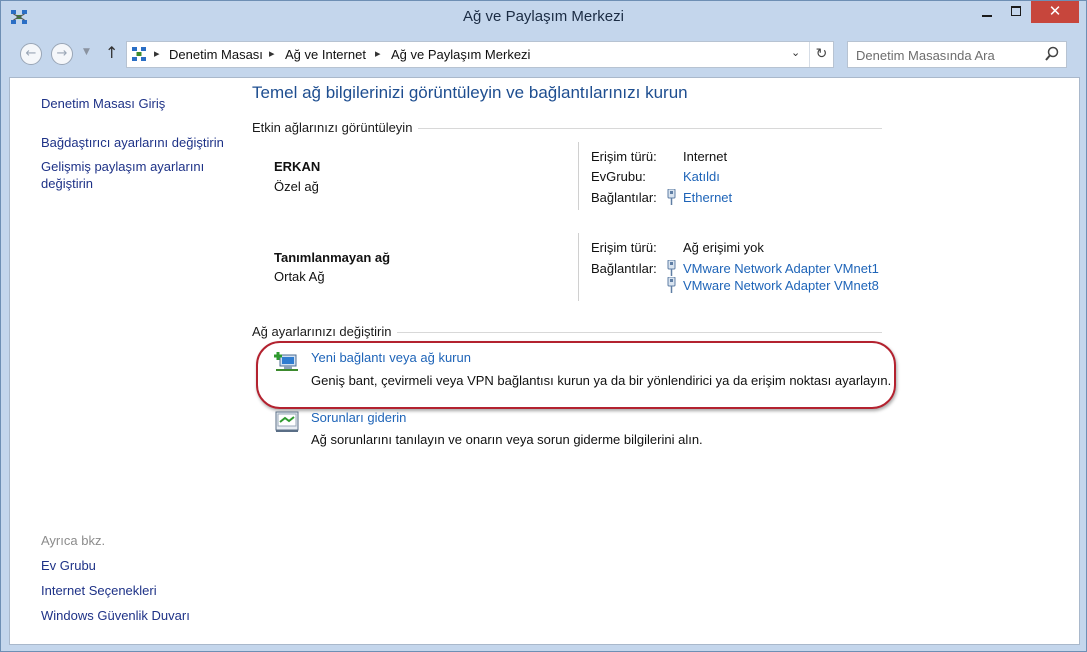 The height and width of the screenshot is (652, 1087). I want to click on maximize-icon, so click(1016, 11).